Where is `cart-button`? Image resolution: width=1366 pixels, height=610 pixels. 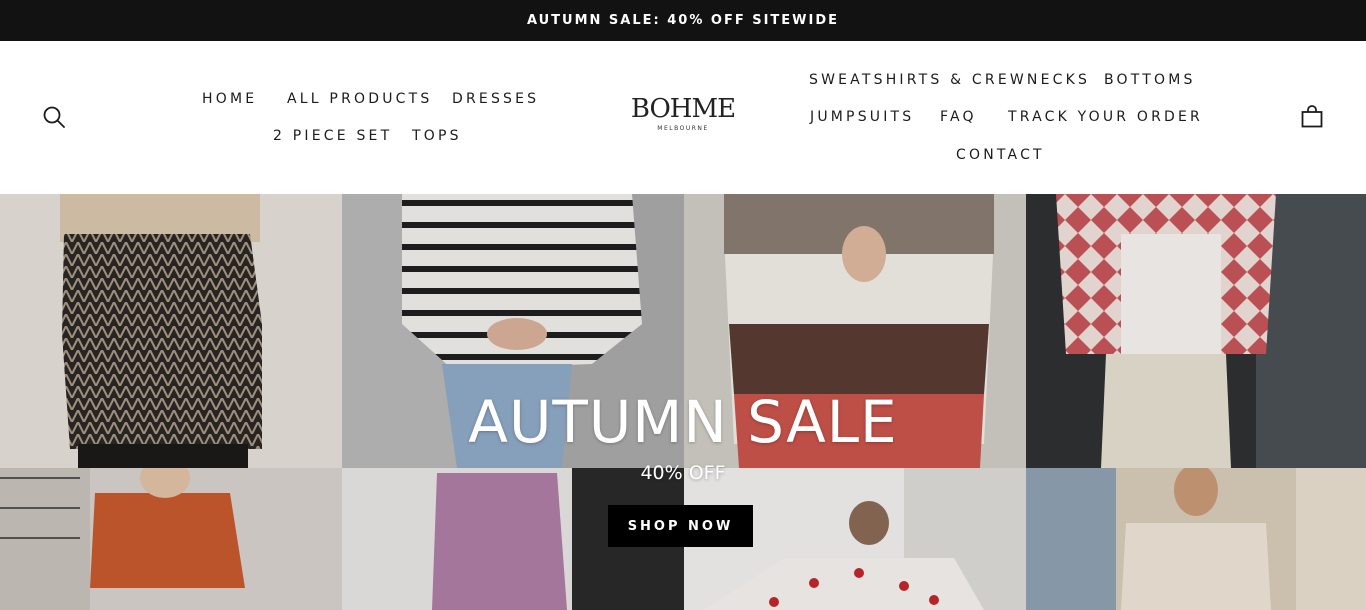
cart-button is located at coordinates (1312, 117).